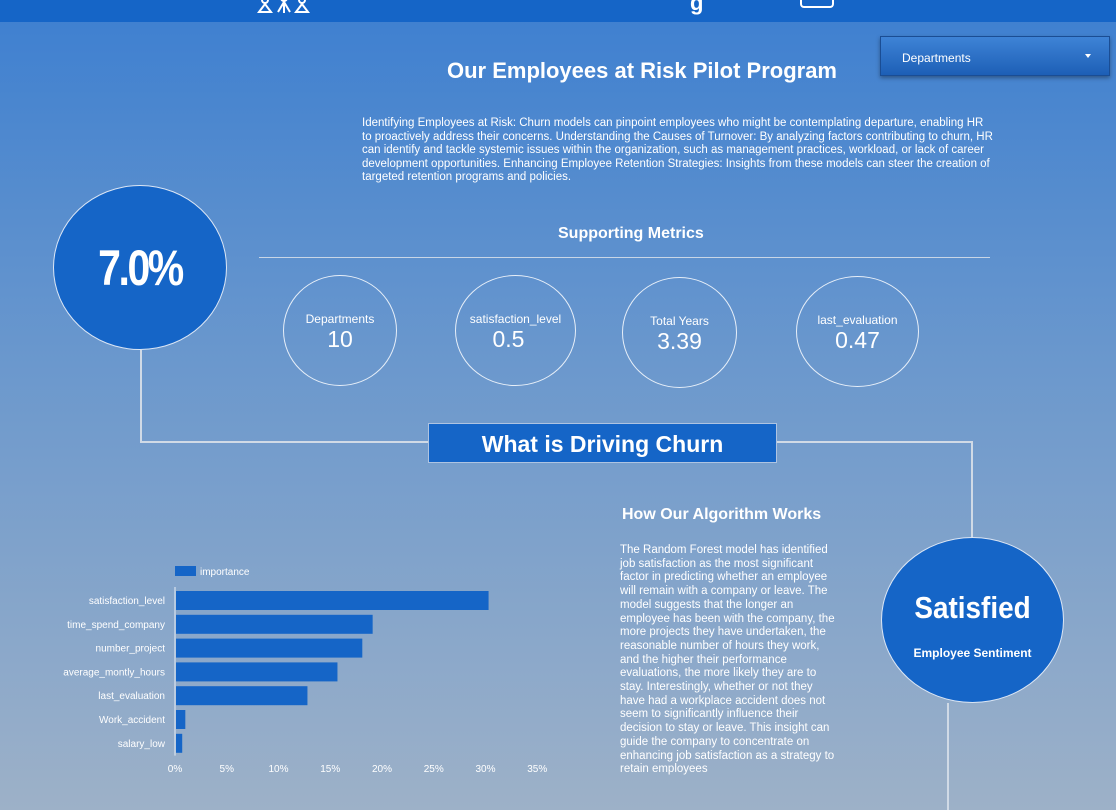 The image size is (1116, 810). Describe the element at coordinates (131, 649) in the screenshot. I see `category-label: number_project` at that location.